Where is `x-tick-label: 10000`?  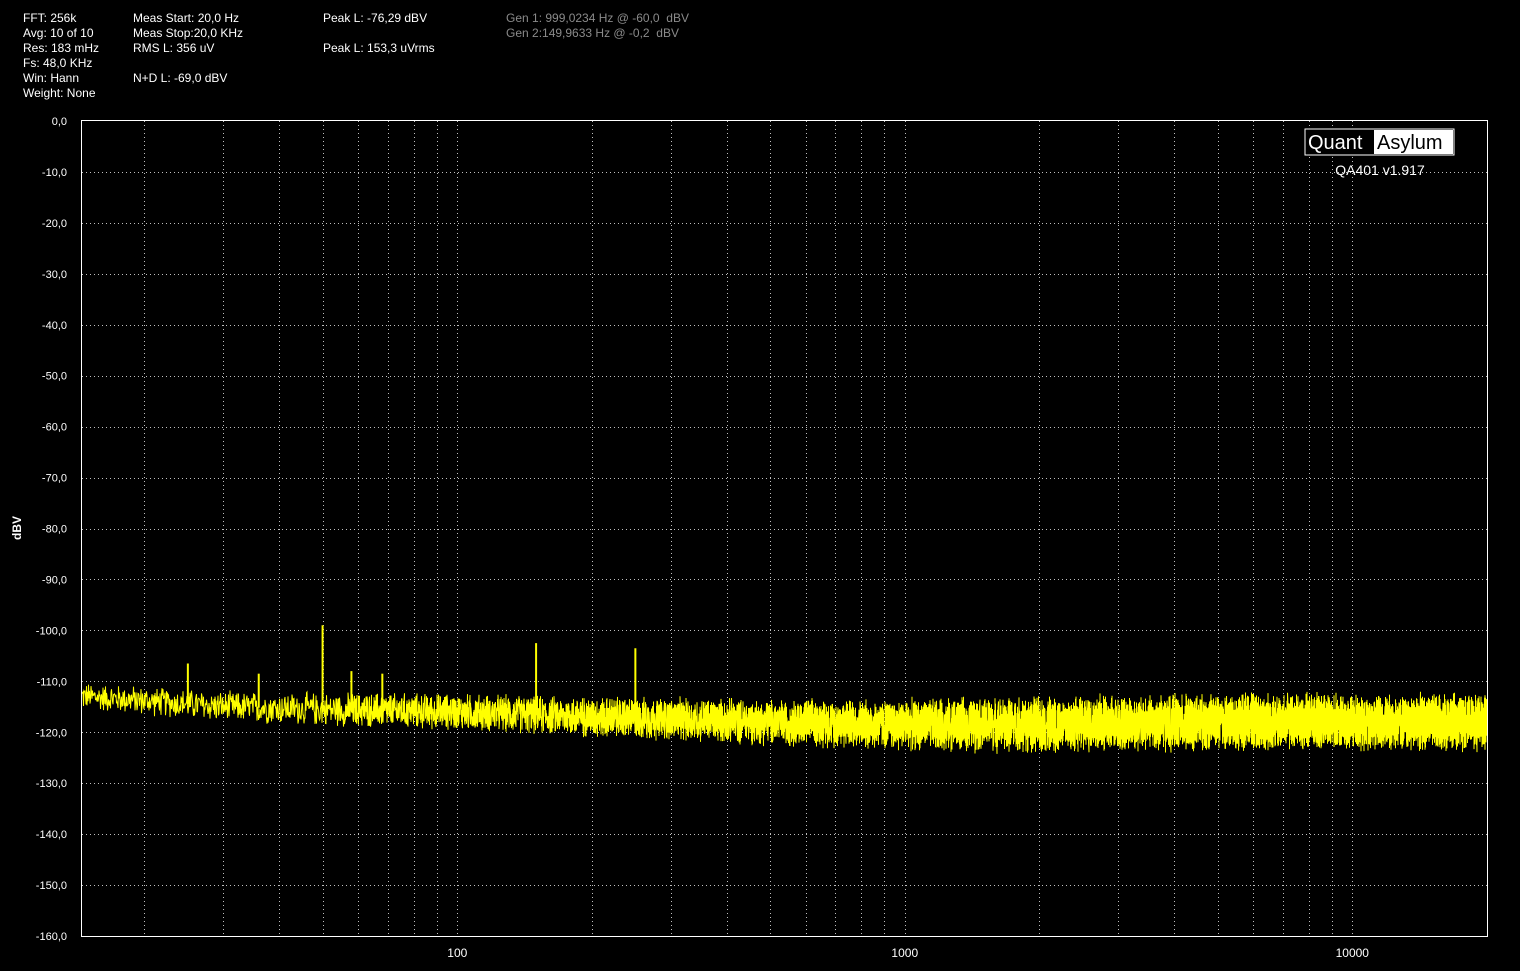
x-tick-label: 10000 is located at coordinates (1353, 953).